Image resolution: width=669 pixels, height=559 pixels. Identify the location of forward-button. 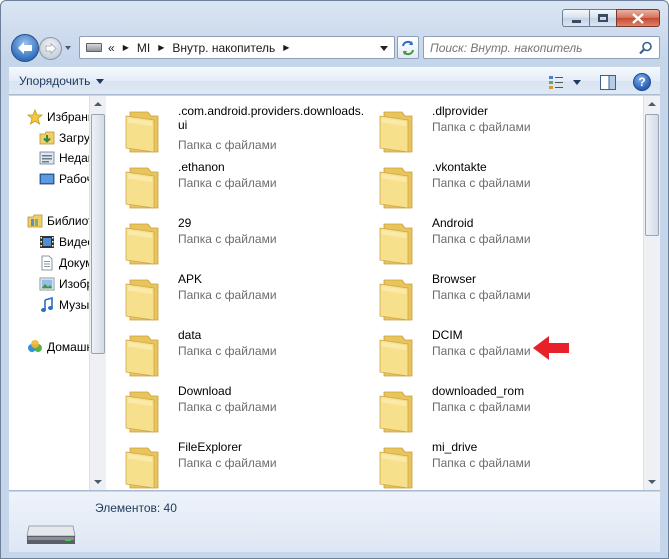
(50, 48).